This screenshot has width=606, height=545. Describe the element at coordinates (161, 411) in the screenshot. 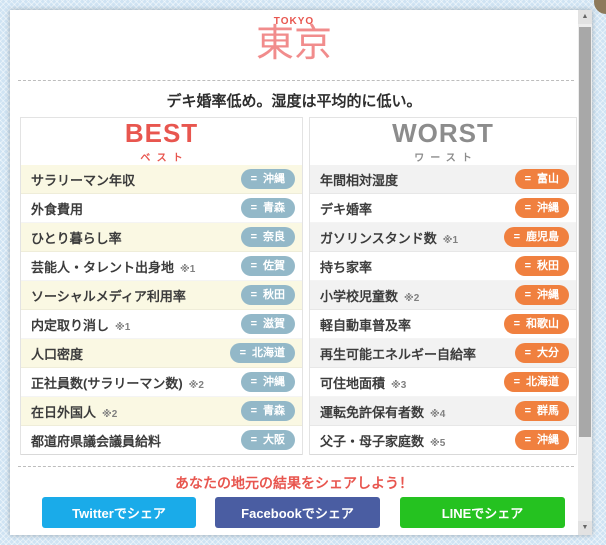

I see `table-row: 在日外国人 ※2 = 青森` at that location.